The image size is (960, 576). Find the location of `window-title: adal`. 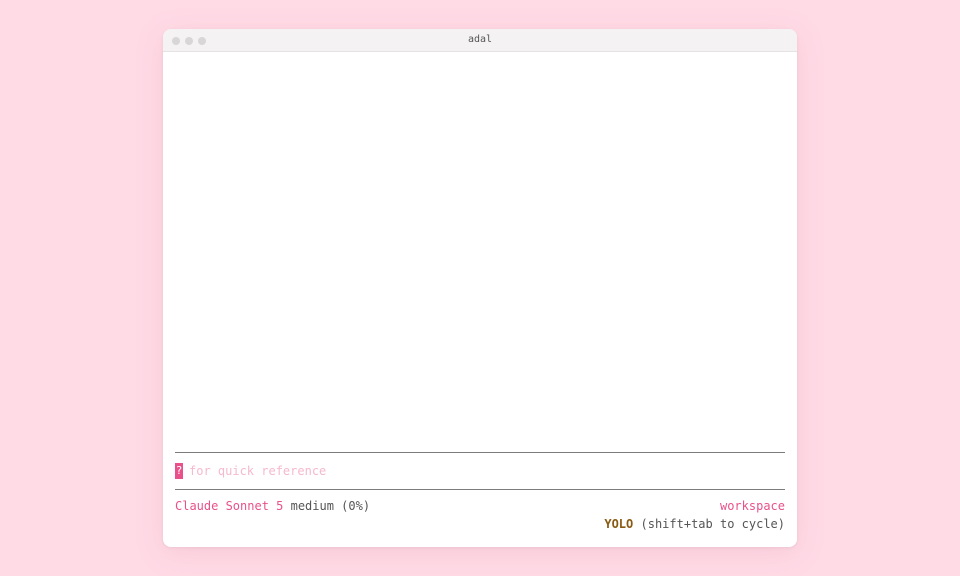

window-title: adal is located at coordinates (480, 39).